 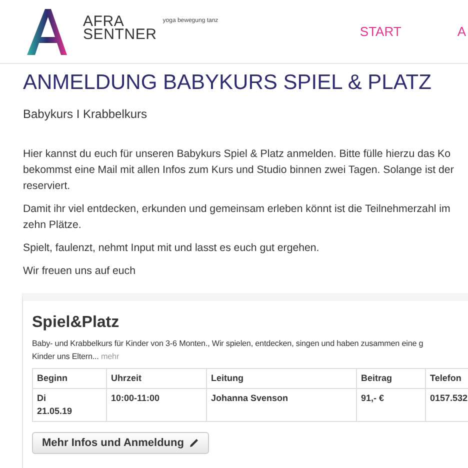 I want to click on course-description: Baby- und Krabbelkurs für Kinder von 3-6 Monten., Wir spielen, entdecken, singen und haben zusammen eine g Kinder uns Eltern... mehr, so click(x=228, y=350).